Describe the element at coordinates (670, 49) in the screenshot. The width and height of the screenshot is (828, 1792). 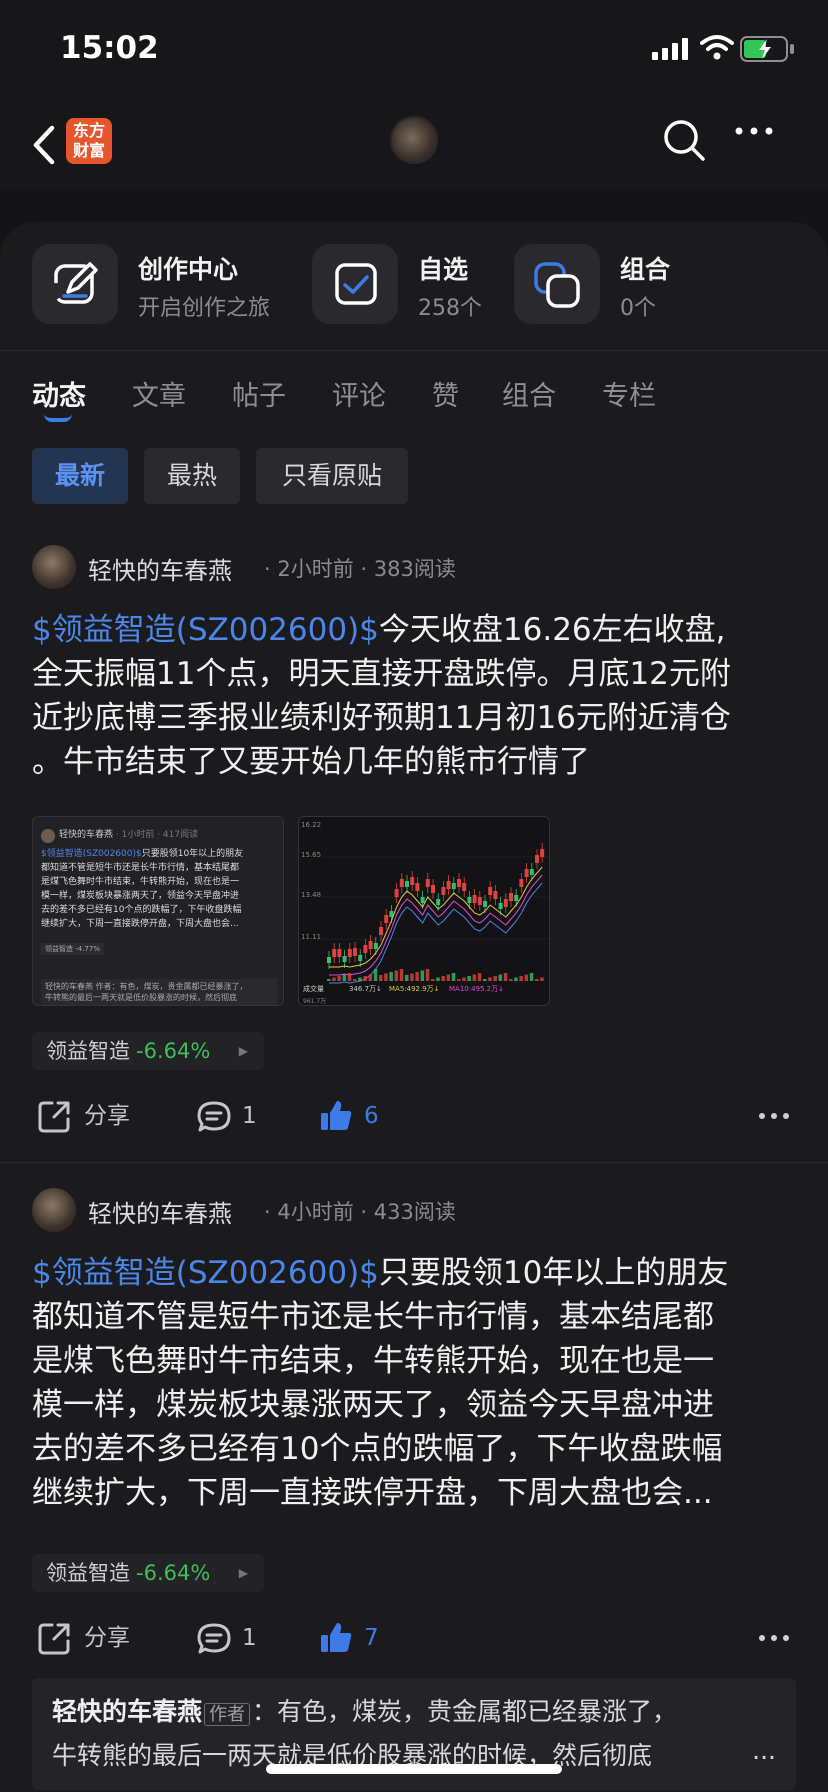
I see `cellular-signal-icon` at that location.